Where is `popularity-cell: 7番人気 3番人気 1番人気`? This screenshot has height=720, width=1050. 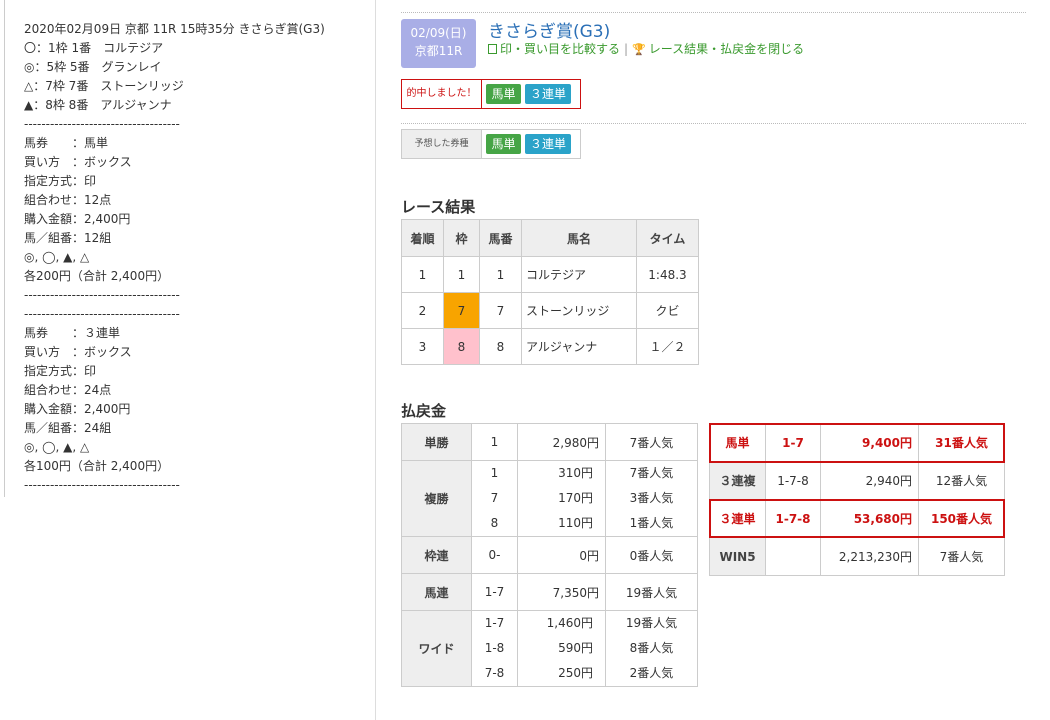
popularity-cell: 7番人気 3番人気 1番人気 is located at coordinates (651, 498).